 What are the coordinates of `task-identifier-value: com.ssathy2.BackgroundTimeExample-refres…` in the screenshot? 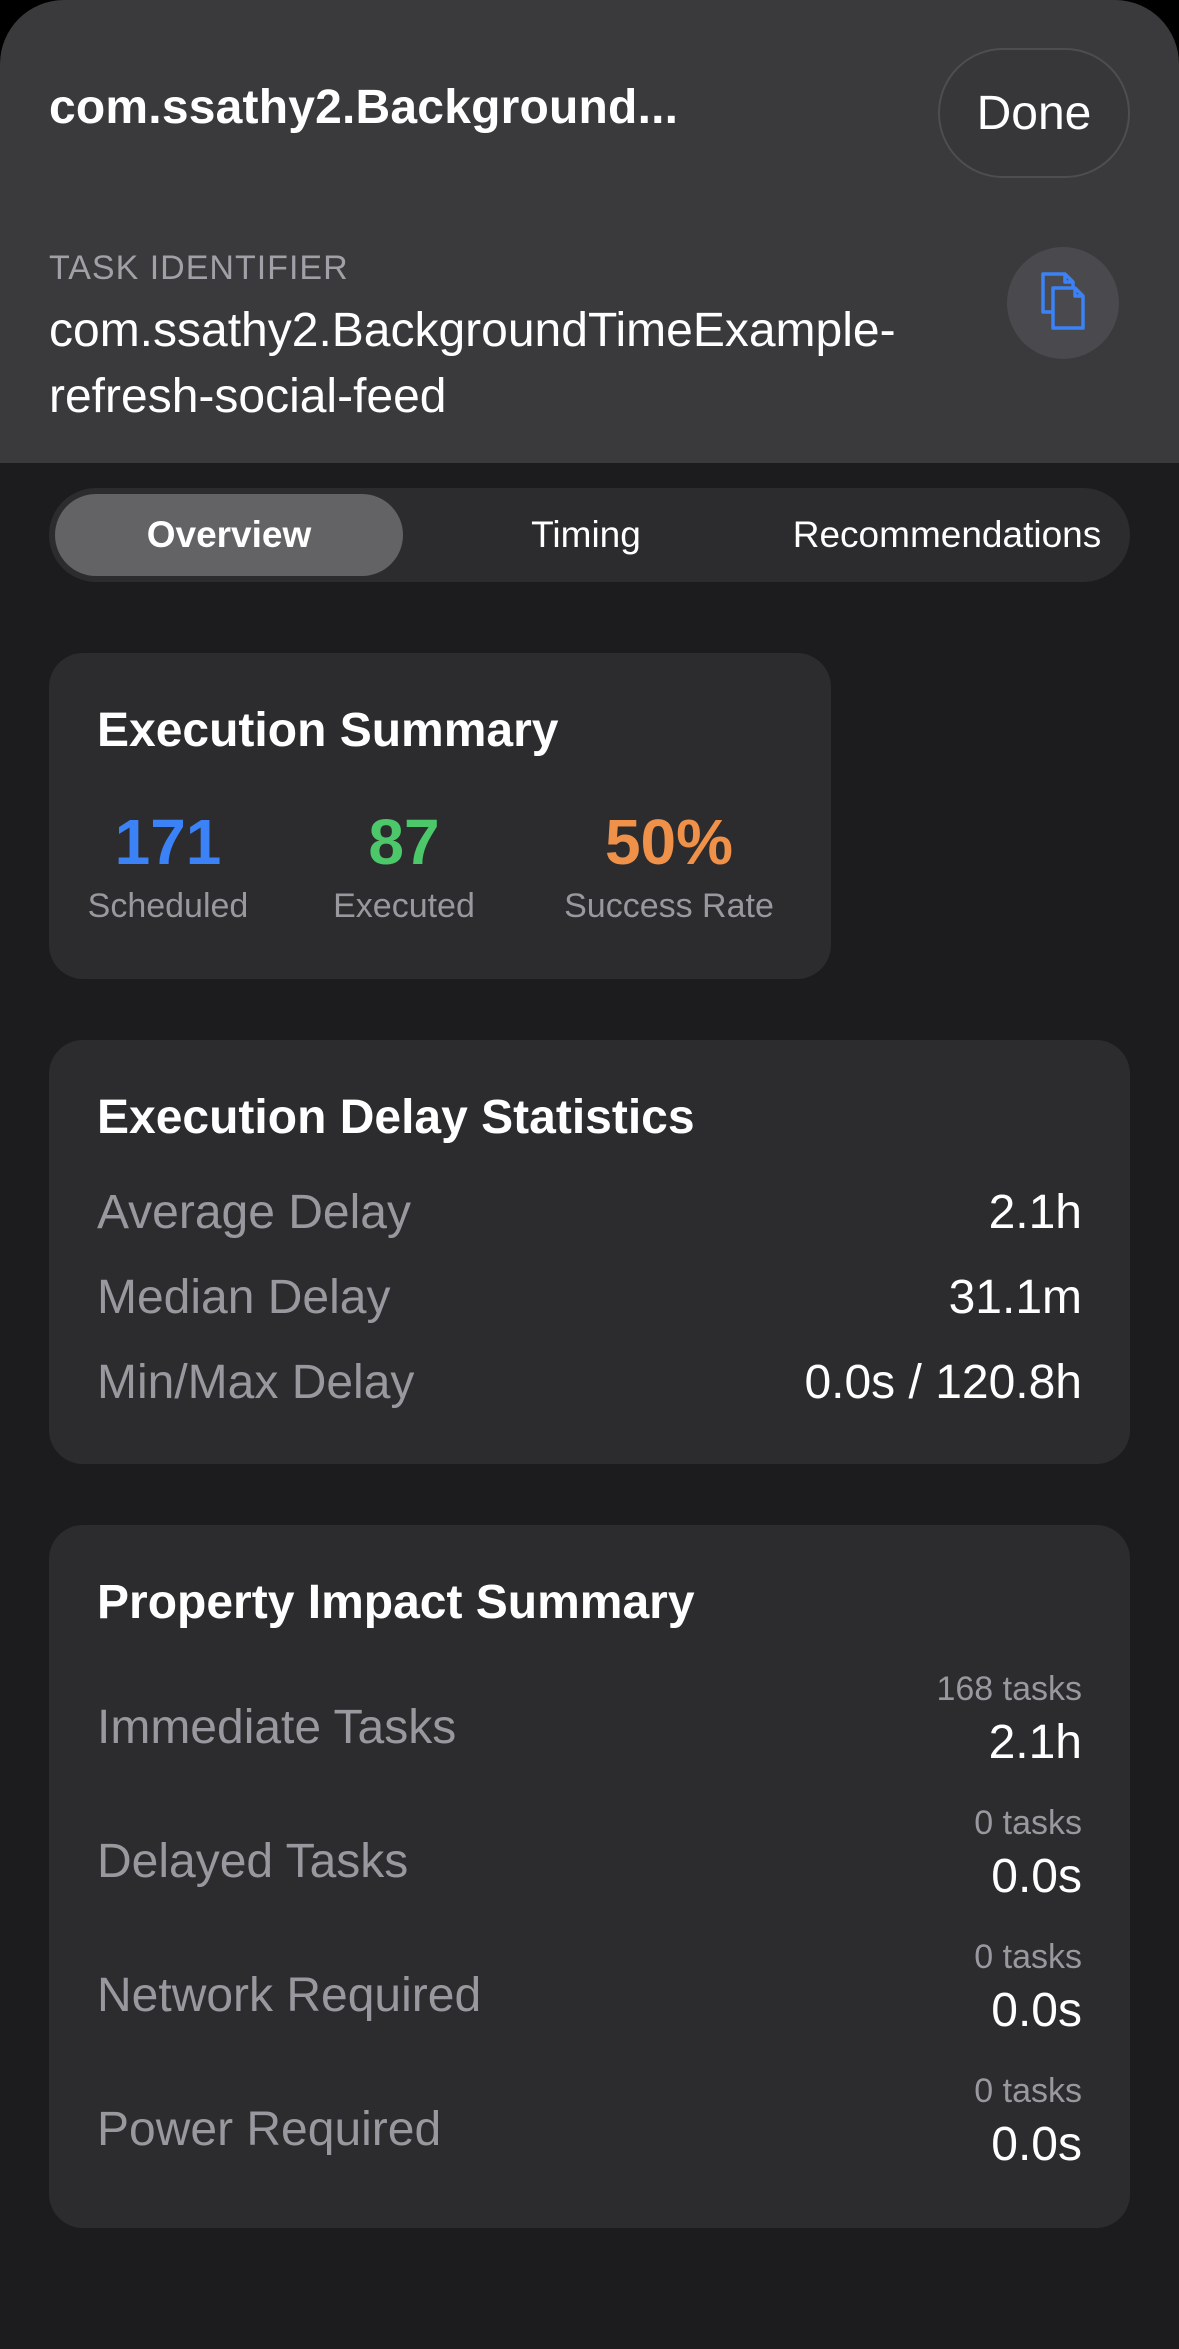 It's located at (472, 363).